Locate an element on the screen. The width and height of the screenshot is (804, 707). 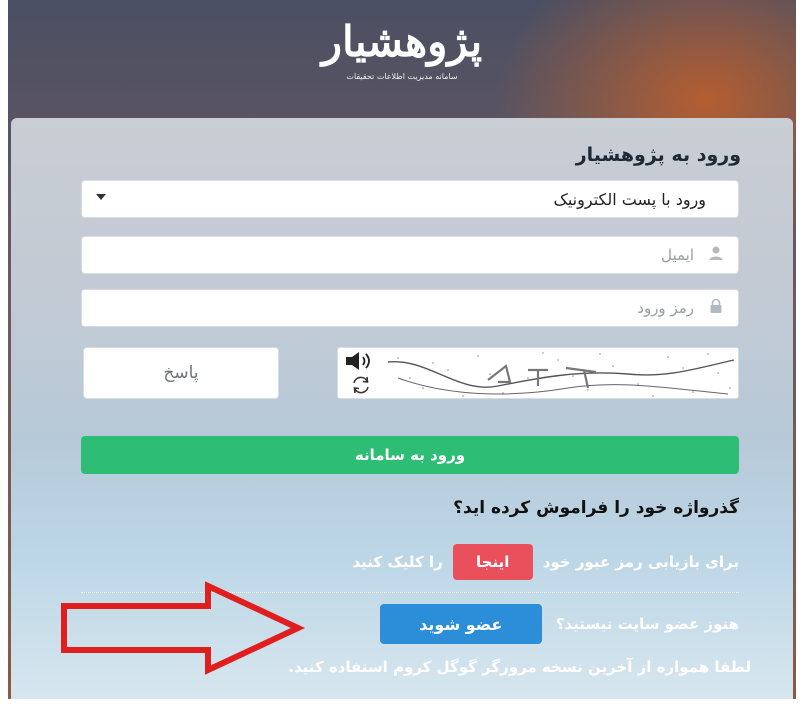
site-logo: پژوهشیار سامانه مدیریت اطلاعات تحقیقات is located at coordinates (402, 59).